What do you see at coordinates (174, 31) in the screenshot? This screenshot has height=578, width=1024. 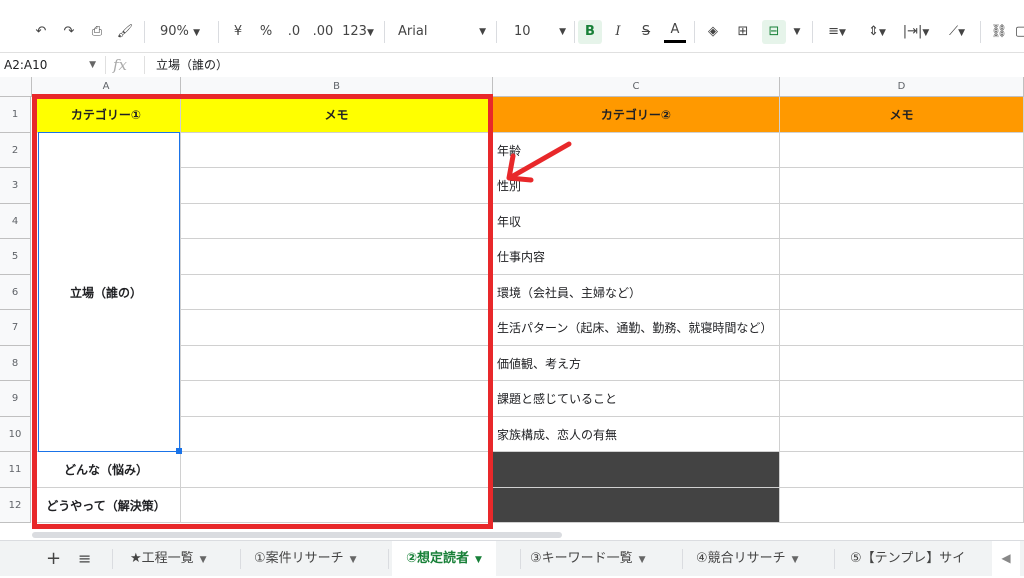 I see `zoom-value: 90%` at bounding box center [174, 31].